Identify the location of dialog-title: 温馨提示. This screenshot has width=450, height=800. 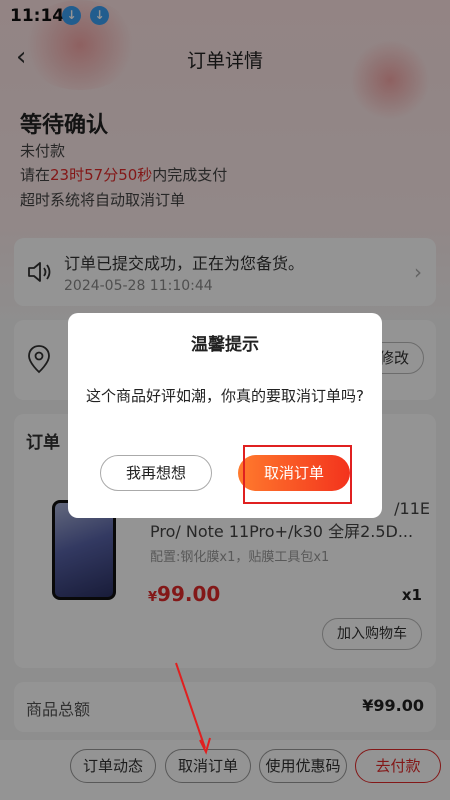
(225, 345).